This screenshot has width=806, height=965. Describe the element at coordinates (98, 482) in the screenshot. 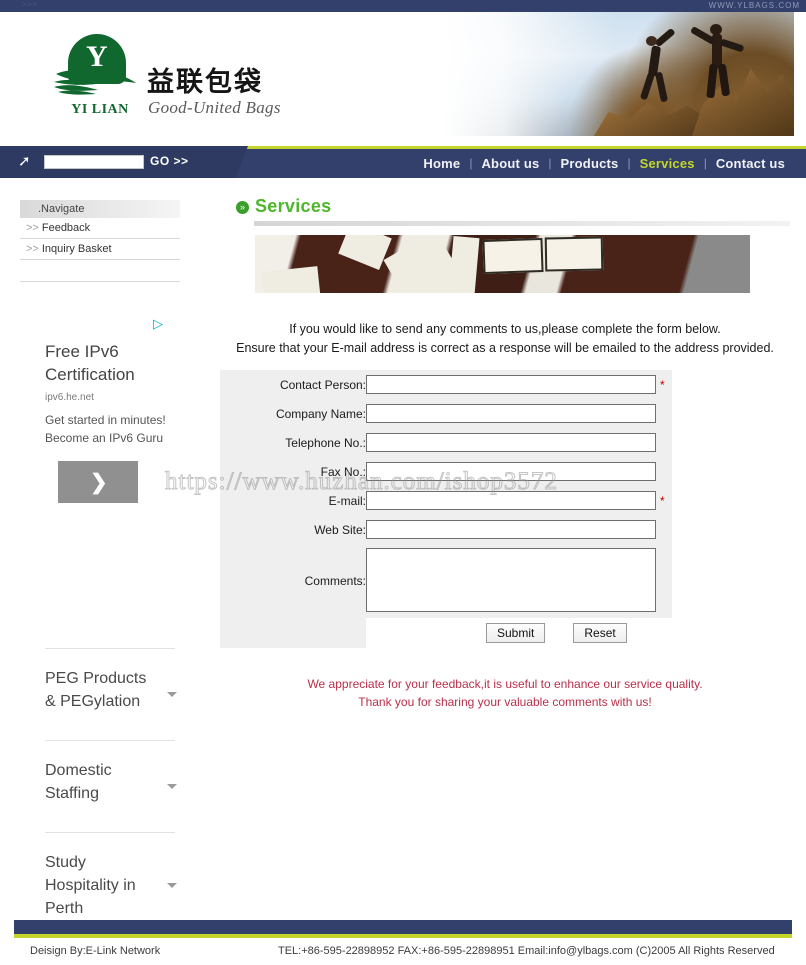

I see `ad-cta-button` at that location.